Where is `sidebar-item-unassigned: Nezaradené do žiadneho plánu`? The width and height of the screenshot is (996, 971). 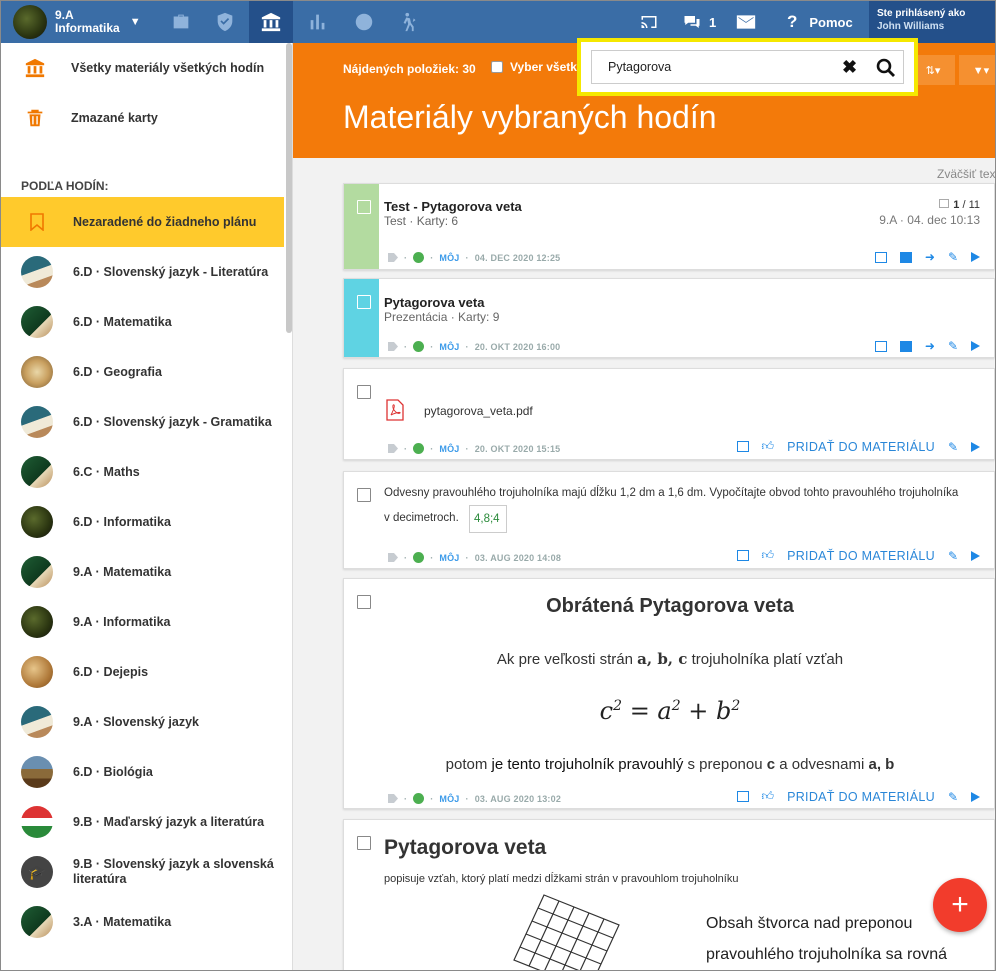 sidebar-item-unassigned: Nezaradené do žiadneho plánu is located at coordinates (142, 222).